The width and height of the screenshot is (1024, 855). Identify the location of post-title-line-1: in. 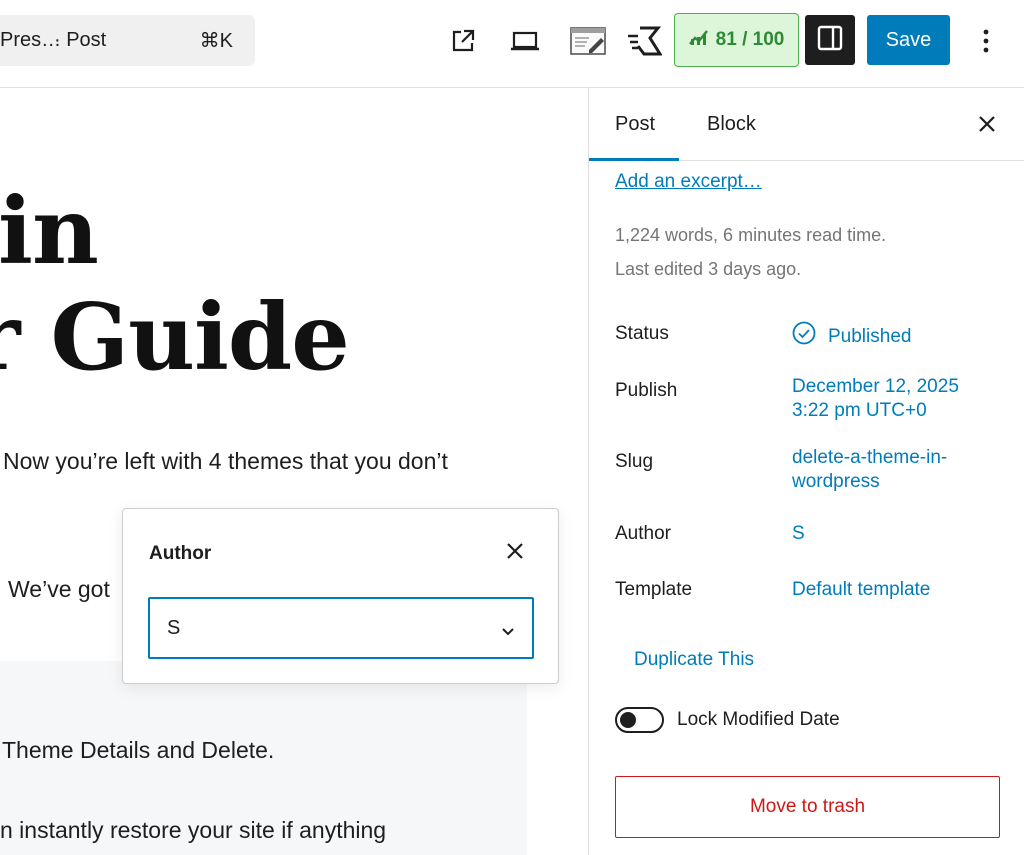
(49, 231).